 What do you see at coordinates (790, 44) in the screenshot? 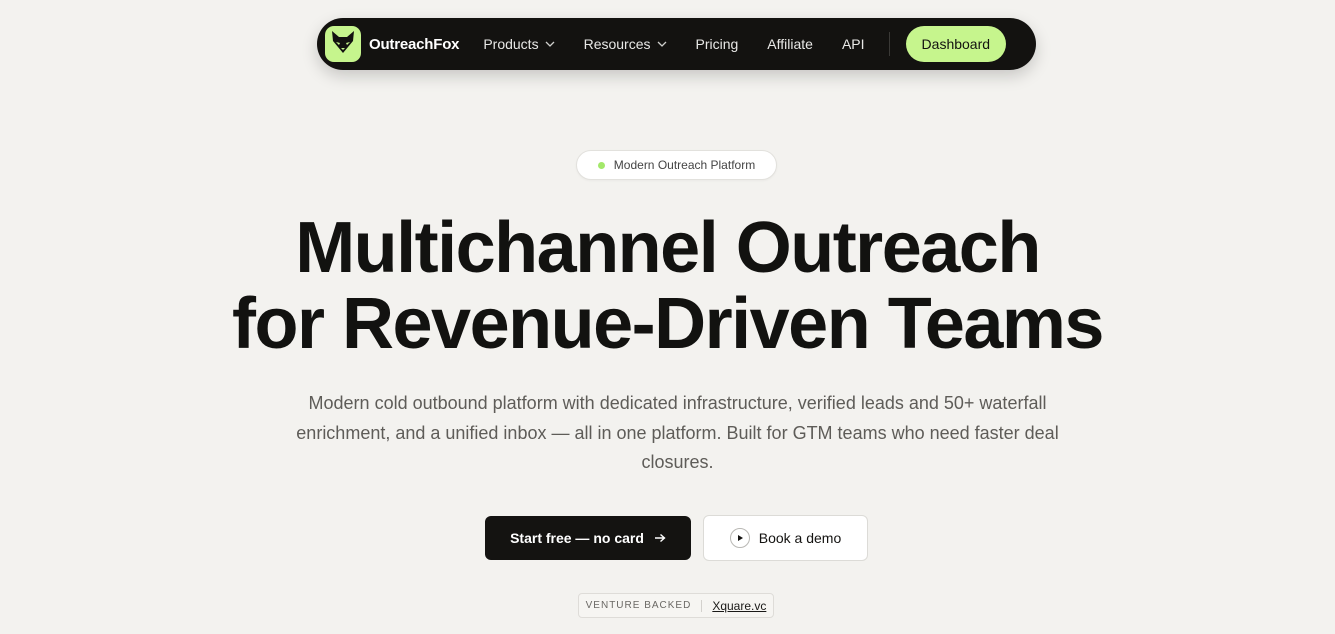
I see `nav-item-affiliate: Affiliate` at bounding box center [790, 44].